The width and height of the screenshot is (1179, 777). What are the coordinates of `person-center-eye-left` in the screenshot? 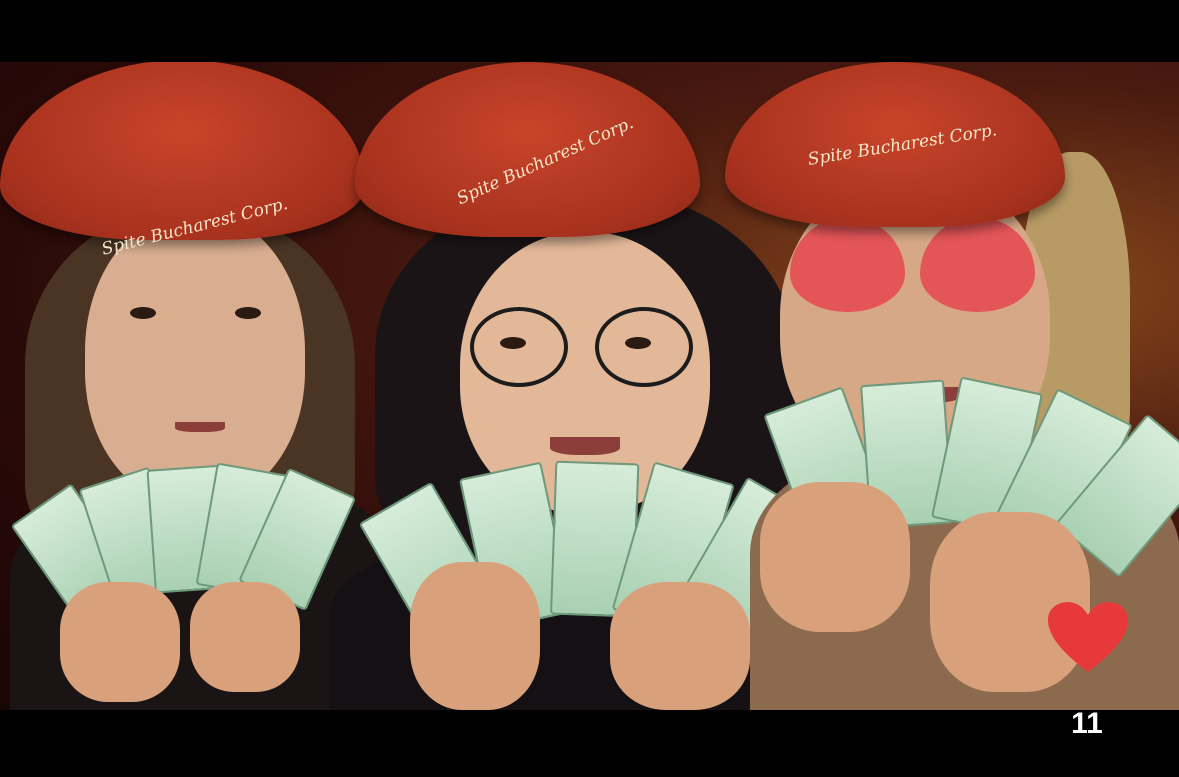 It's located at (513, 343).